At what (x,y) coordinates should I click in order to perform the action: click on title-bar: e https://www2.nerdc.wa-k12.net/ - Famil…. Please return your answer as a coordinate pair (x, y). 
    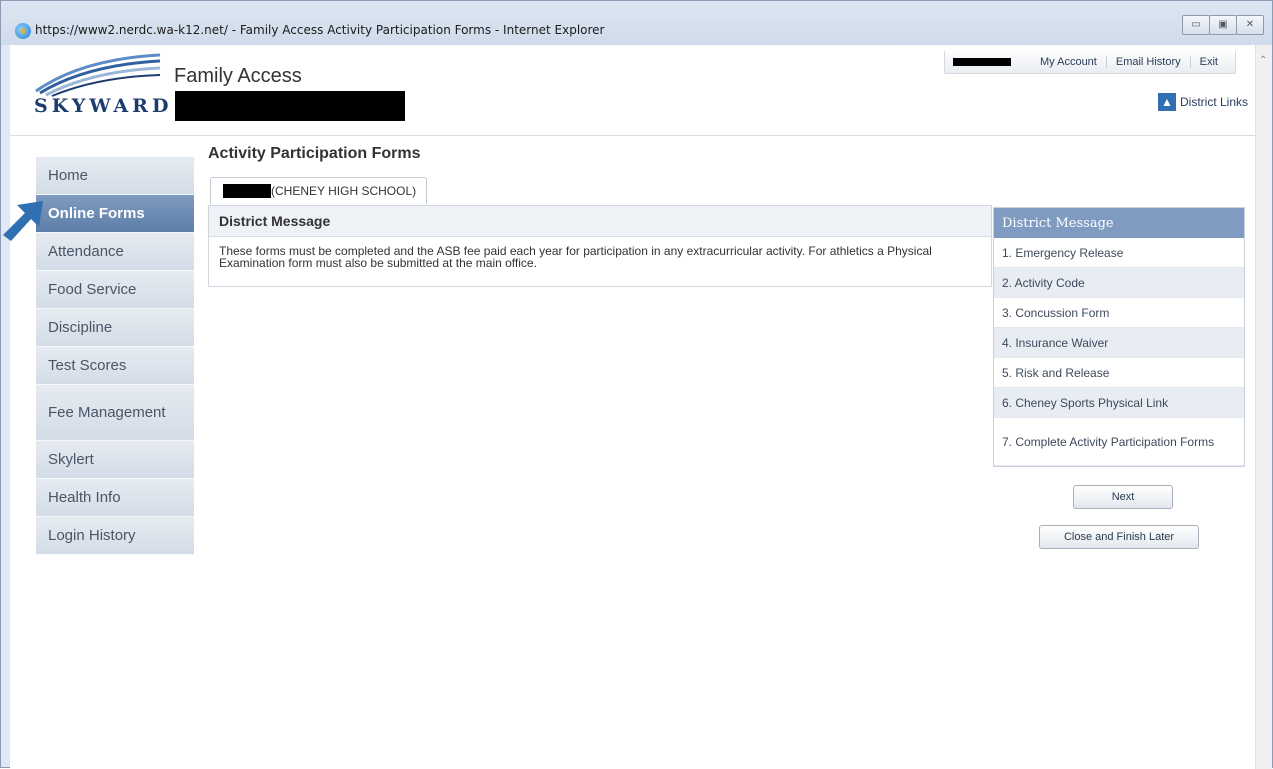
    Looking at the image, I should click on (636, 23).